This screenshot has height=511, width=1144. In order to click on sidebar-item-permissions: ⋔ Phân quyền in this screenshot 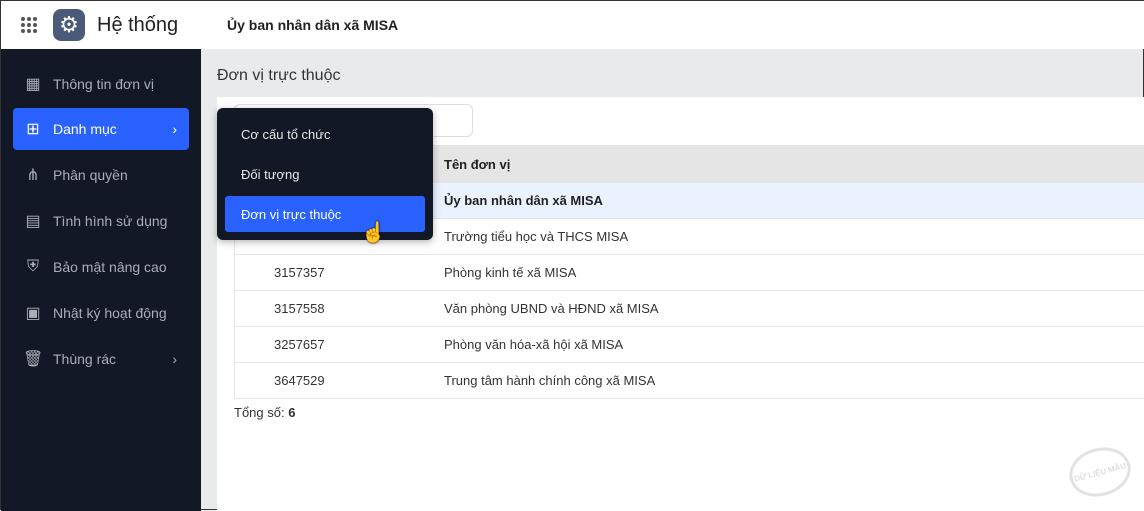, I will do `click(101, 175)`.